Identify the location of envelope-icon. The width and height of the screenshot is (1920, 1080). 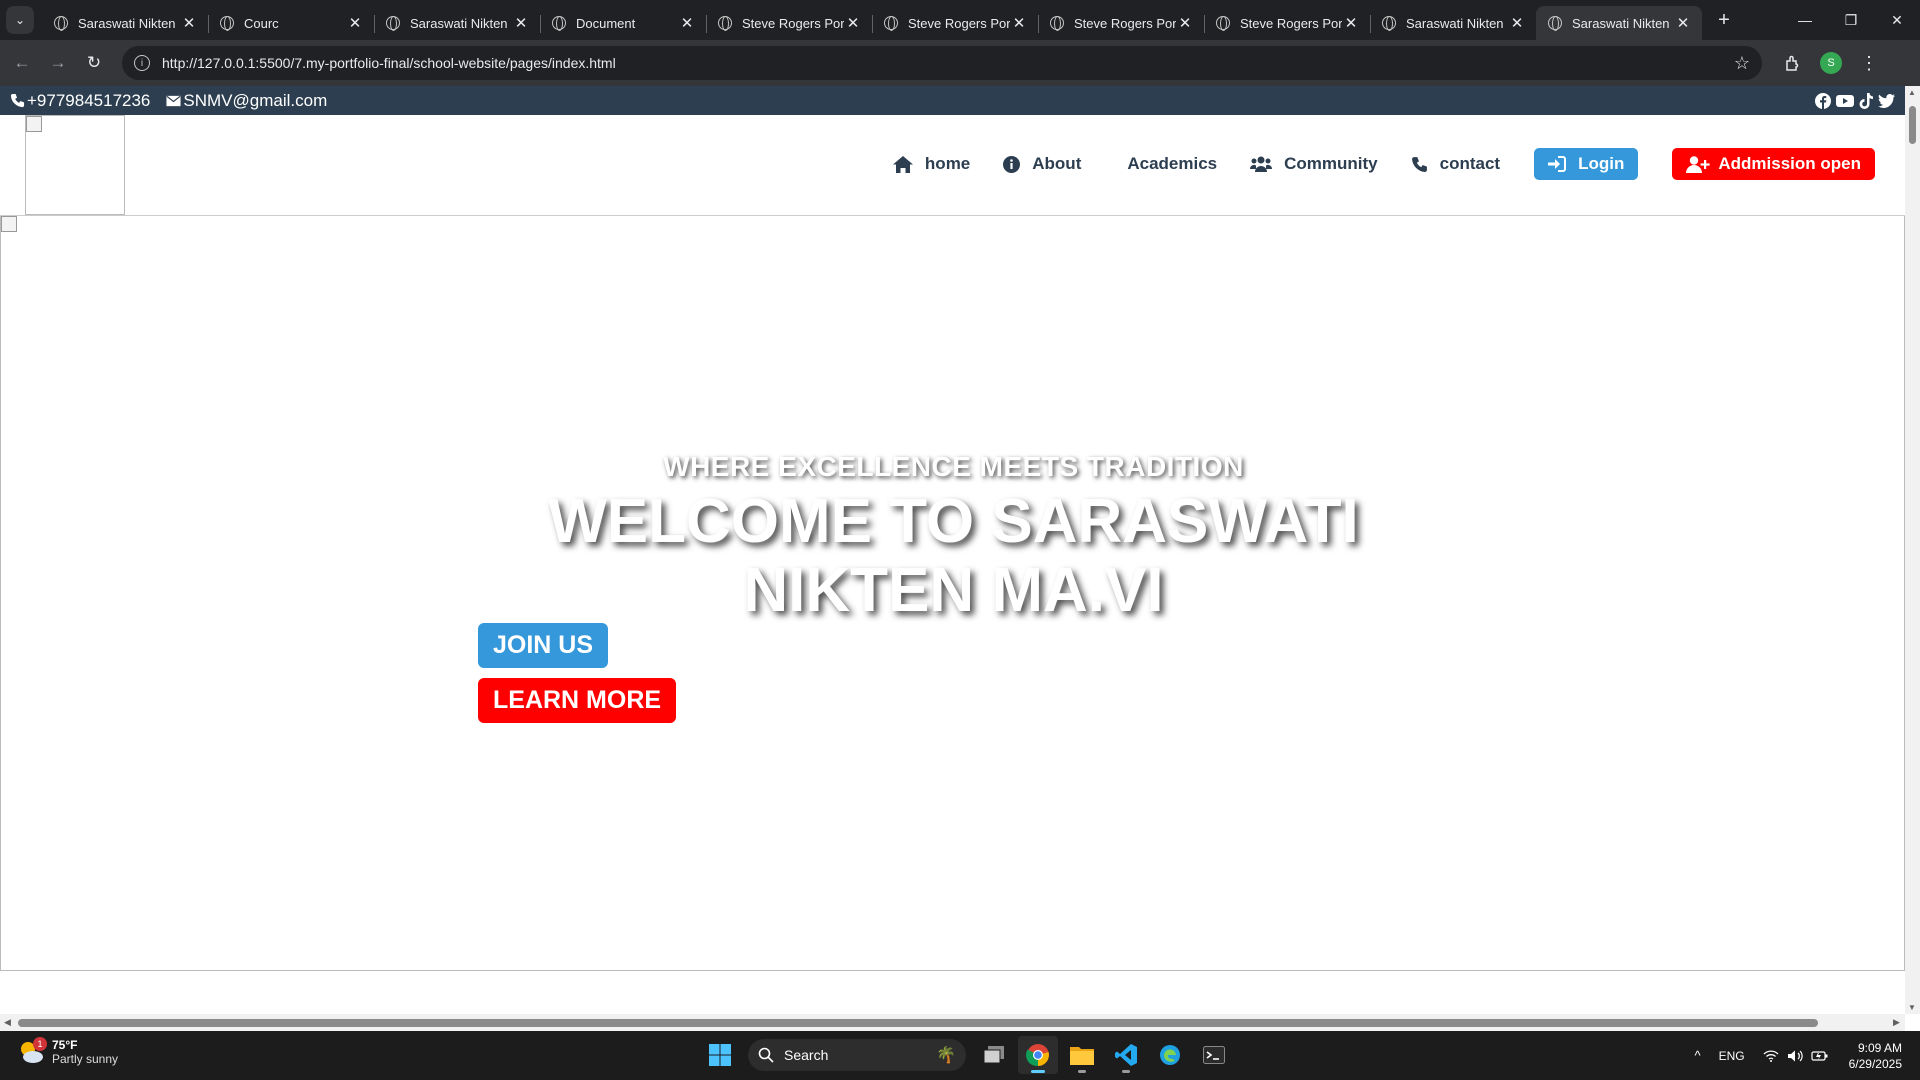
(173, 100).